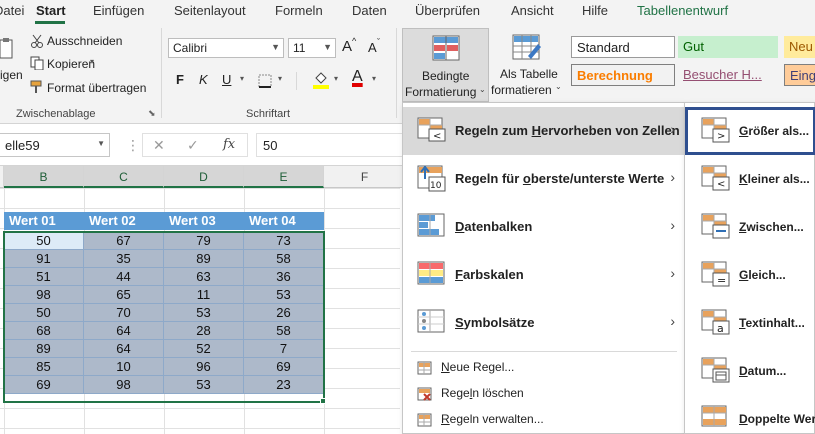  What do you see at coordinates (210, 10) in the screenshot?
I see `tab-page-layout: Seitenlayout` at bounding box center [210, 10].